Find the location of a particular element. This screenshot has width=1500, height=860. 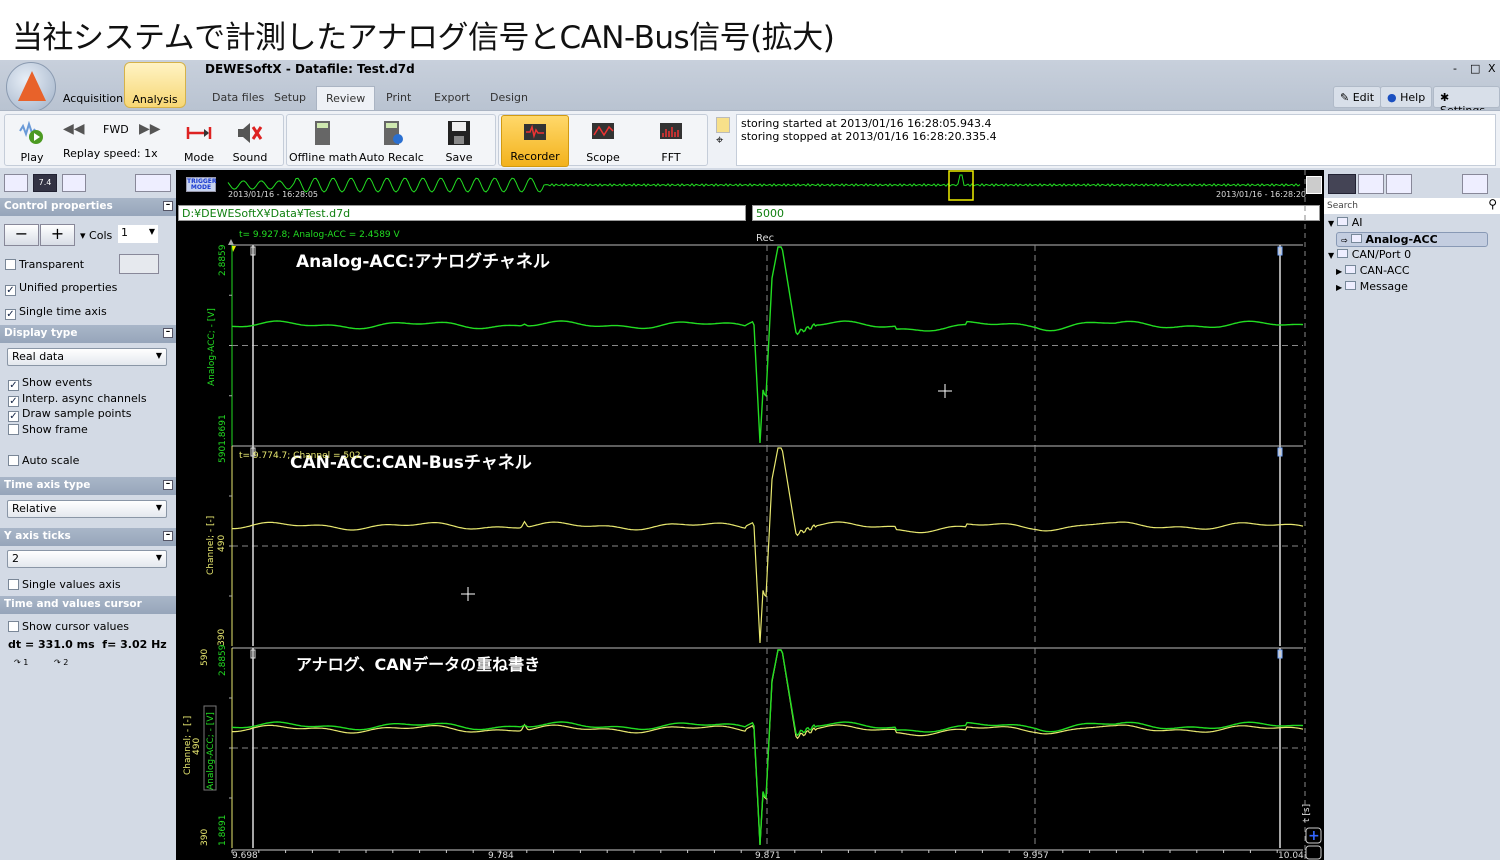

cursor-2-label: 2 is located at coordinates (66, 662).